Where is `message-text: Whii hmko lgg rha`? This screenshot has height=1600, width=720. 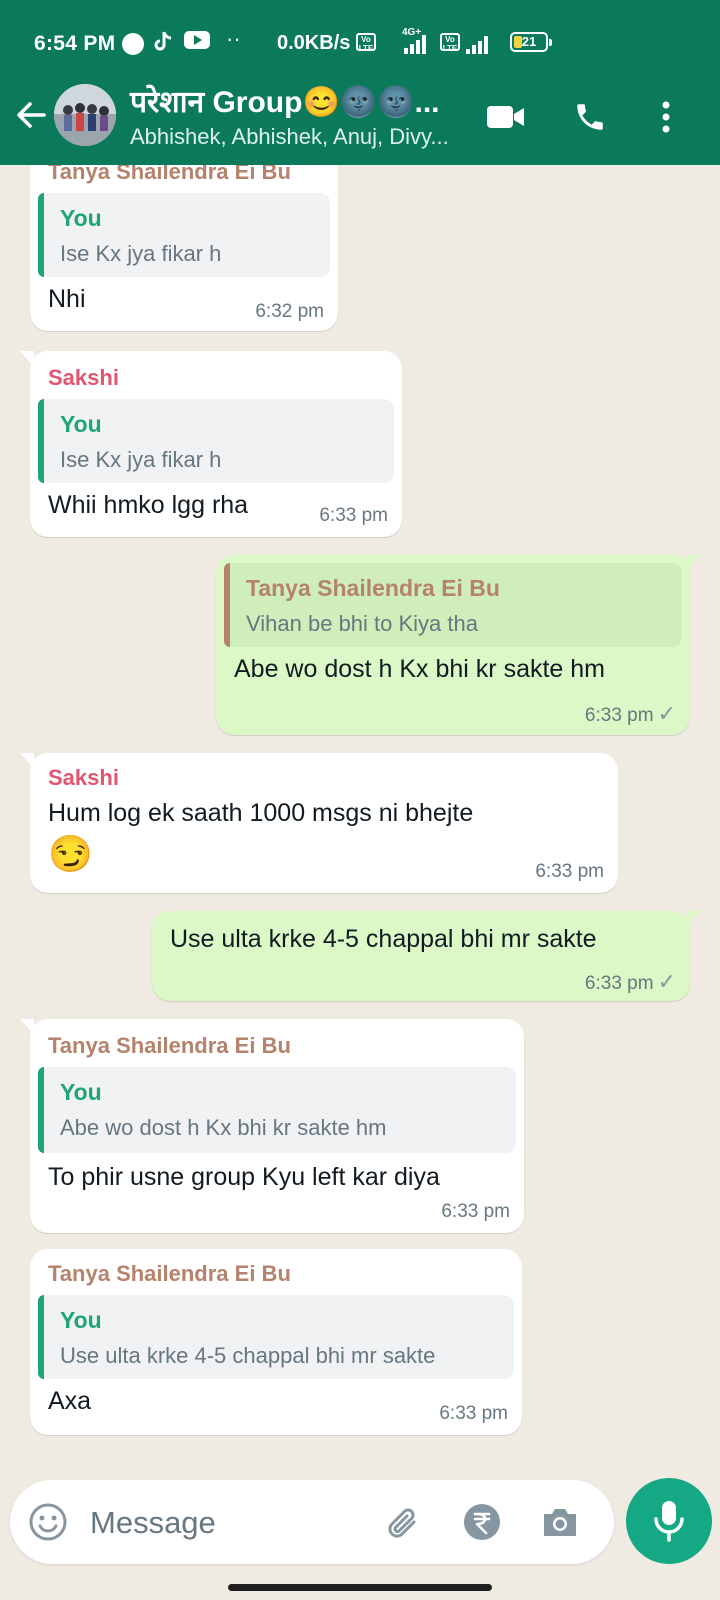
message-text: Whii hmko lgg rha is located at coordinates (148, 505).